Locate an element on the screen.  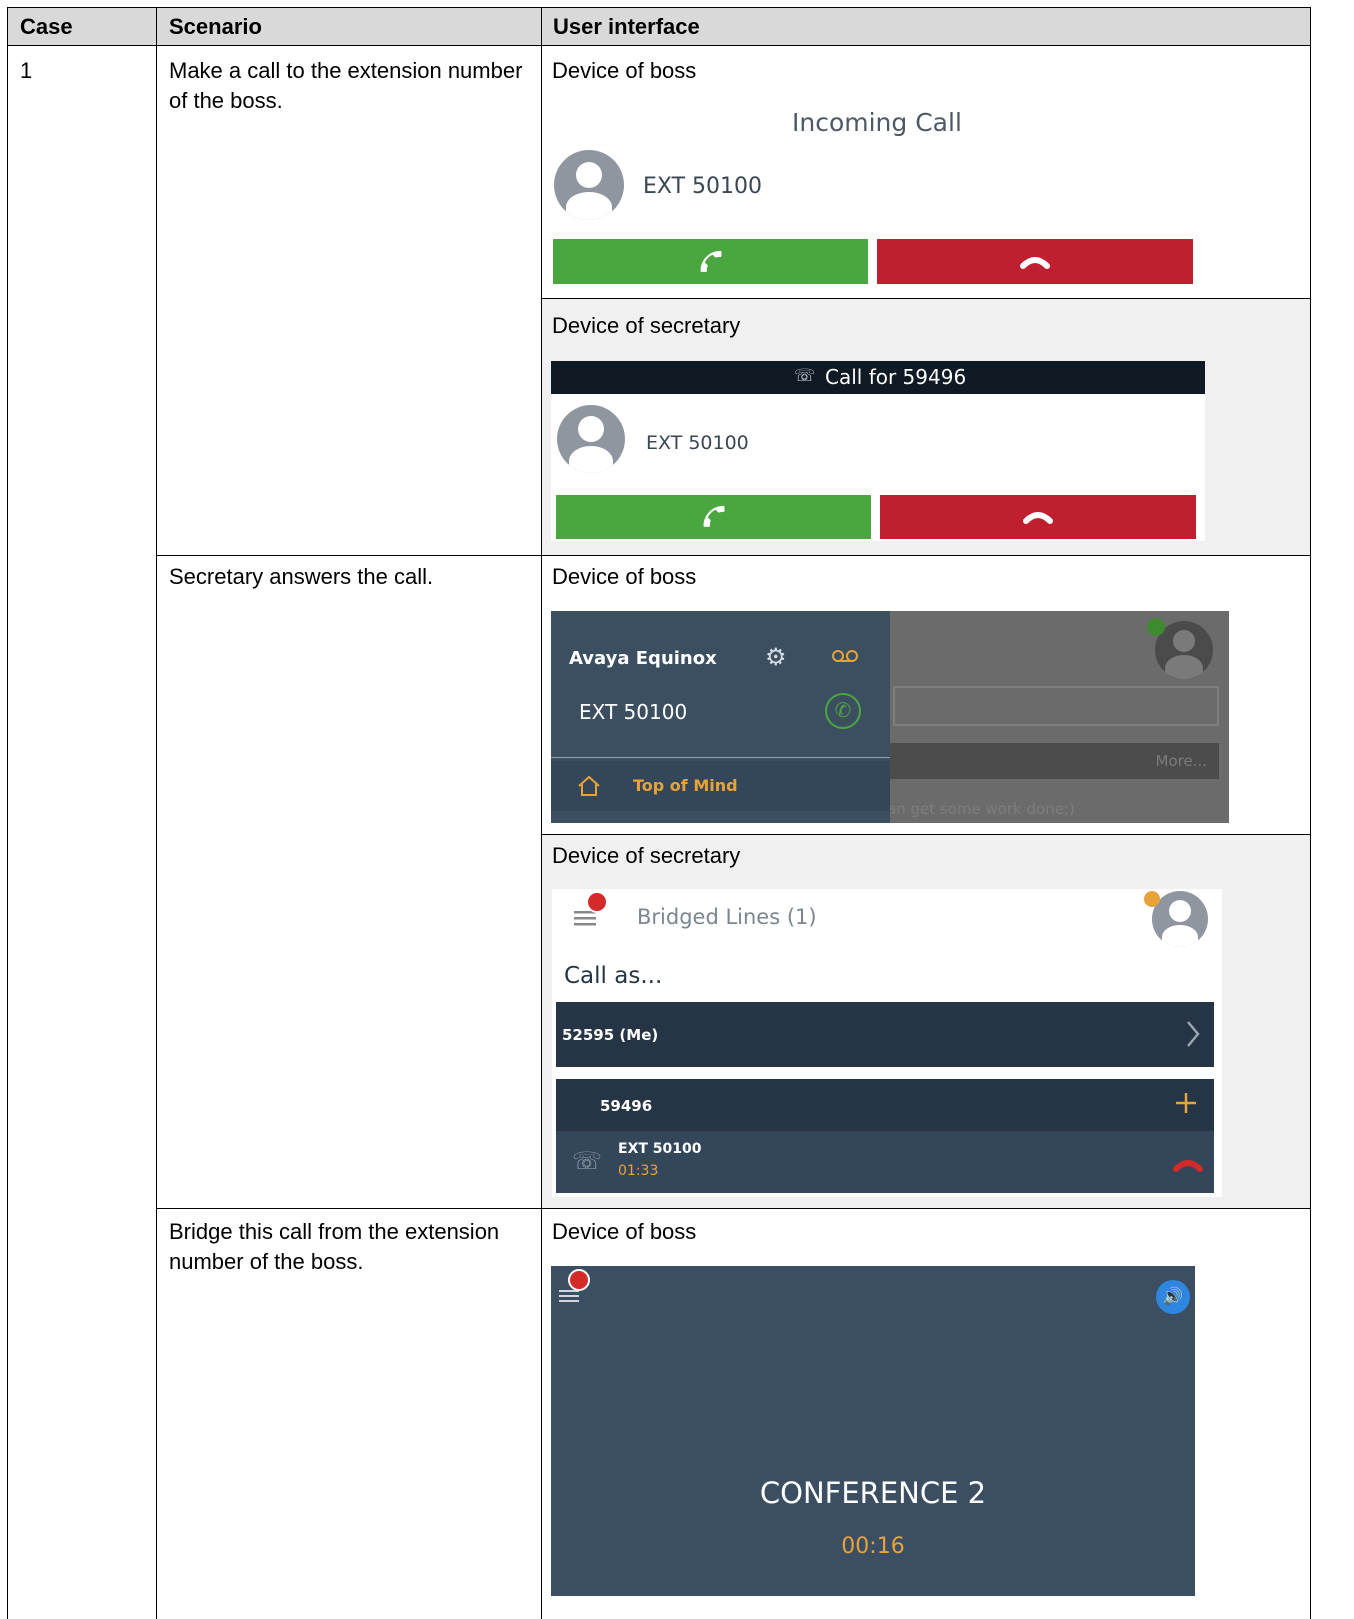
presence-available-icon is located at coordinates (1156, 627).